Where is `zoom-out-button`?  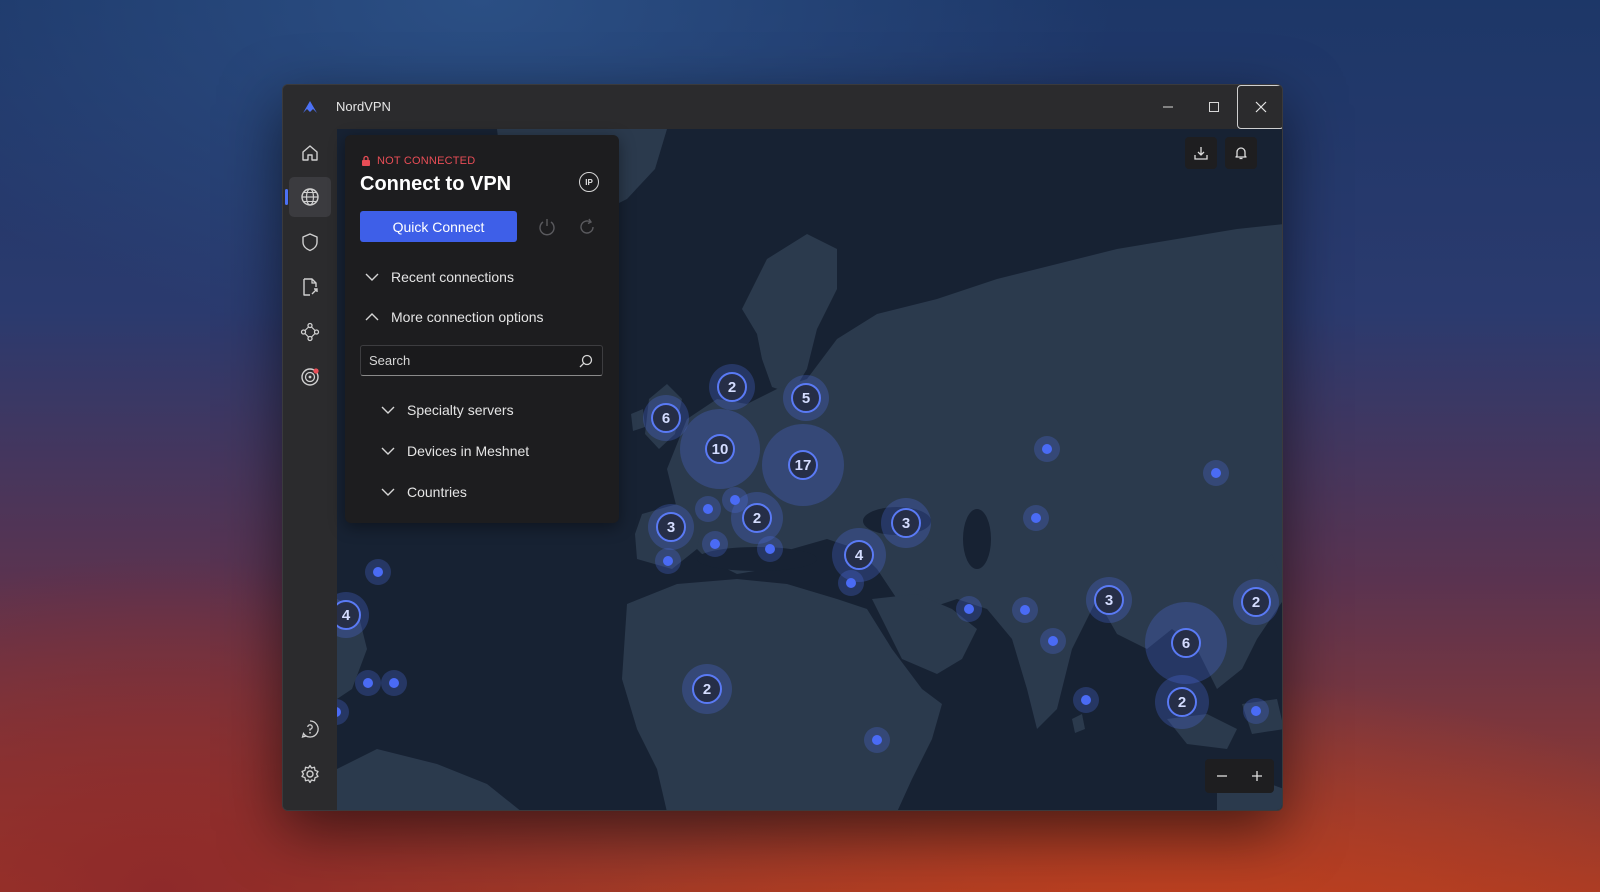
zoom-out-button is located at coordinates (1222, 776).